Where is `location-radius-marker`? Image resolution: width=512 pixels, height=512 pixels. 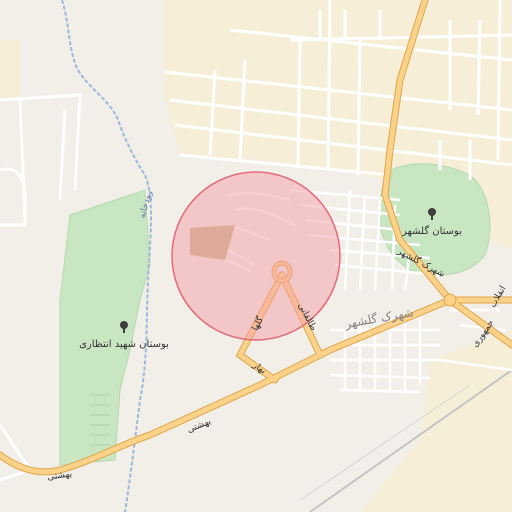
location-radius-marker is located at coordinates (256, 256).